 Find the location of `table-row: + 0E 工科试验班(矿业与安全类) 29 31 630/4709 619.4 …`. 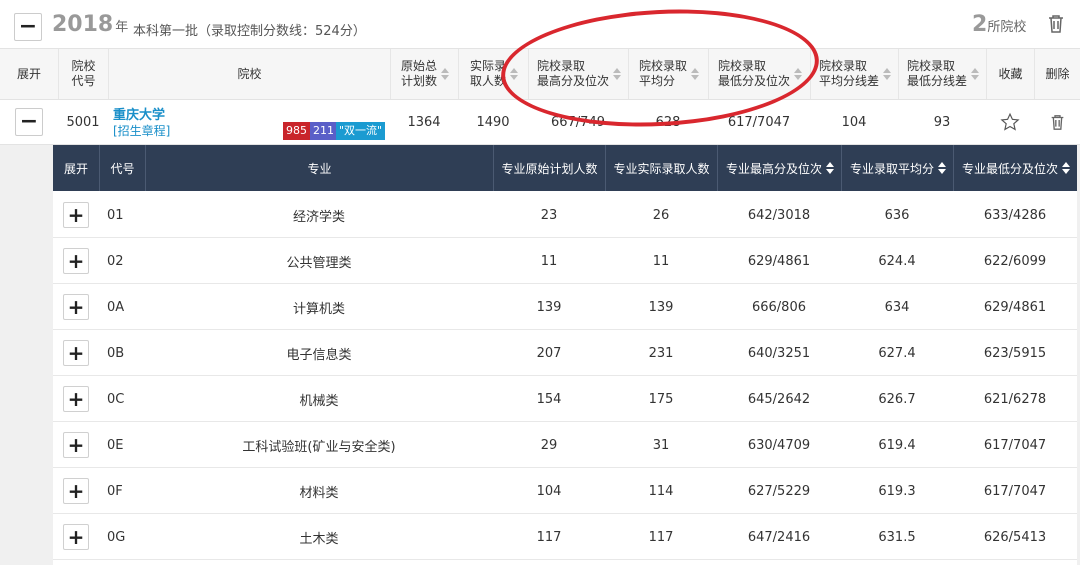

table-row: + 0E 工科试验班(矿业与安全类) 29 31 630/4709 619.4 … is located at coordinates (565, 445).